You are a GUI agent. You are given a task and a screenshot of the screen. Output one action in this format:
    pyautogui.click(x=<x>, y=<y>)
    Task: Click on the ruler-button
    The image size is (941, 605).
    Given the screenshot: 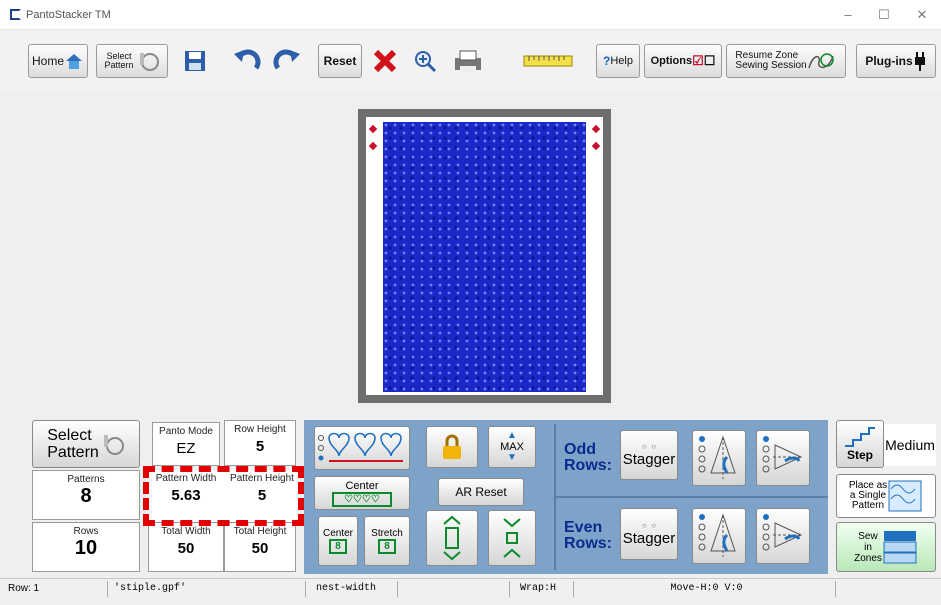 What is the action you would take?
    pyautogui.click(x=548, y=61)
    